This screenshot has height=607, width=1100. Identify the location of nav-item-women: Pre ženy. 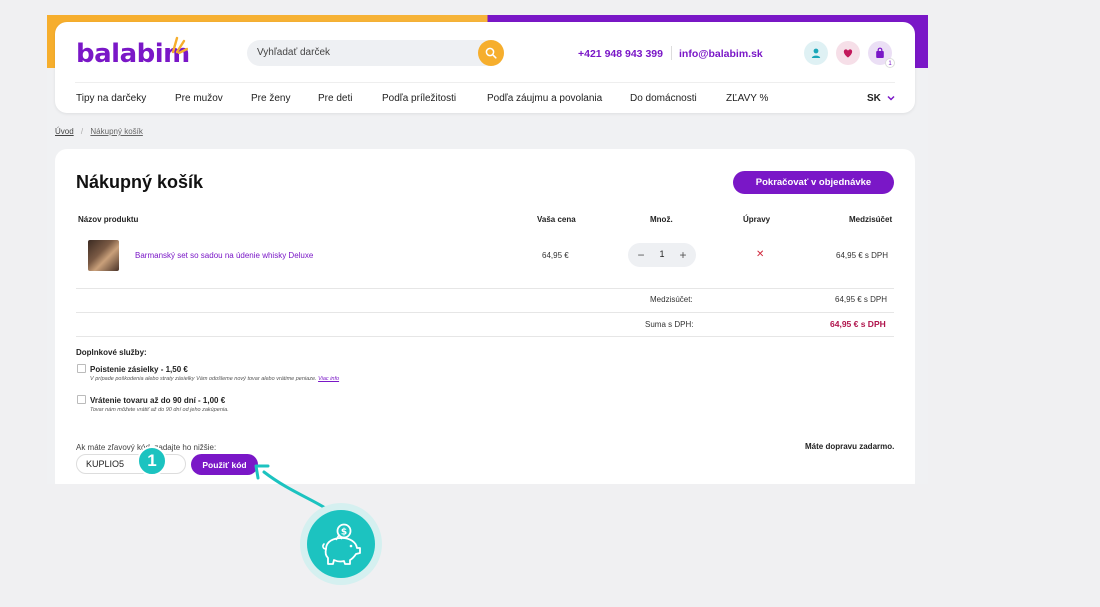
(270, 98).